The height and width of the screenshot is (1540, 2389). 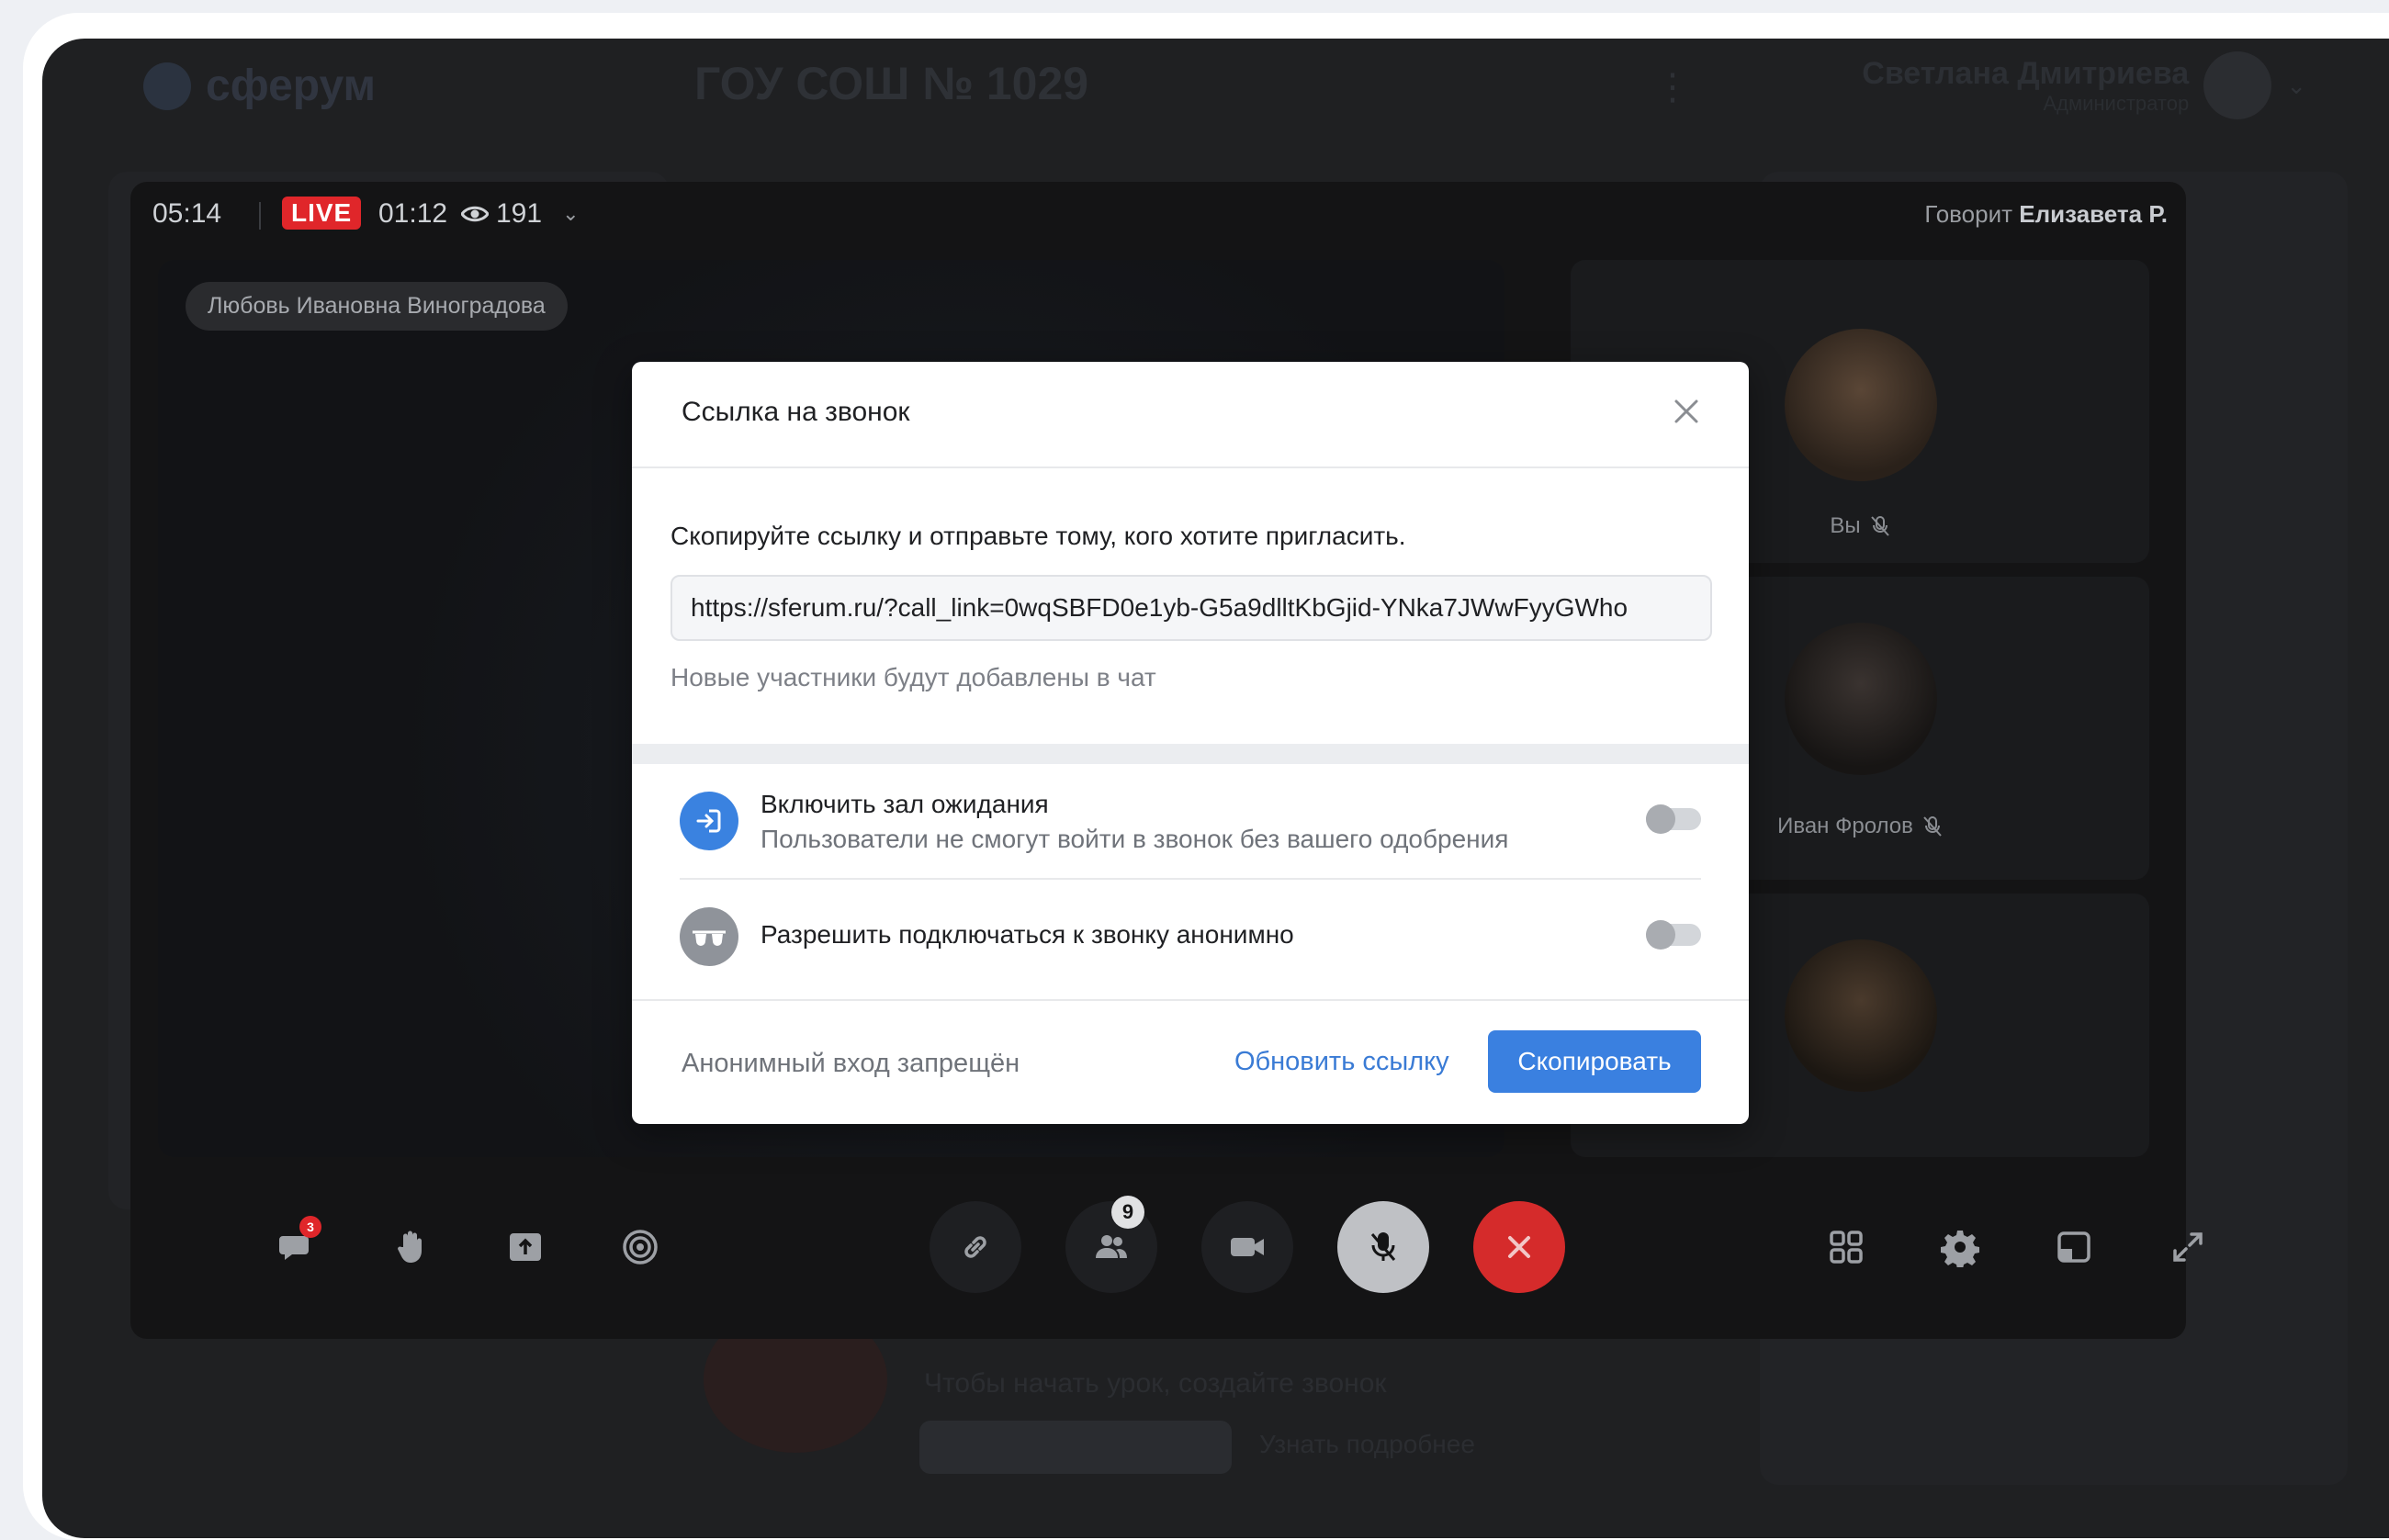 I want to click on gear-icon, so click(x=1960, y=1249).